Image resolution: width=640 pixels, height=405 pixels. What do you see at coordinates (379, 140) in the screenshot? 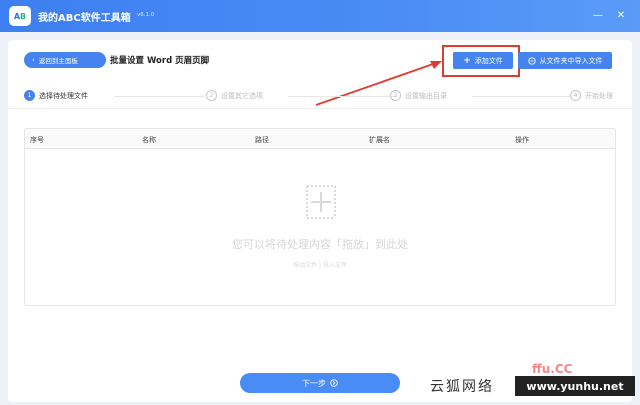
I see `column-header-extension: 扩展名` at bounding box center [379, 140].